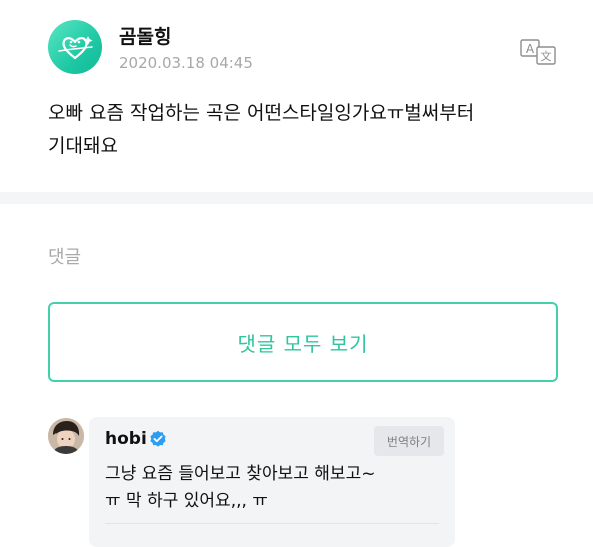  I want to click on reply-body: 그냥 요즘 들어보고 찾아보고 해보고~ ㅠ 막 하구 있어요,,, ㅠ, so click(240, 487).